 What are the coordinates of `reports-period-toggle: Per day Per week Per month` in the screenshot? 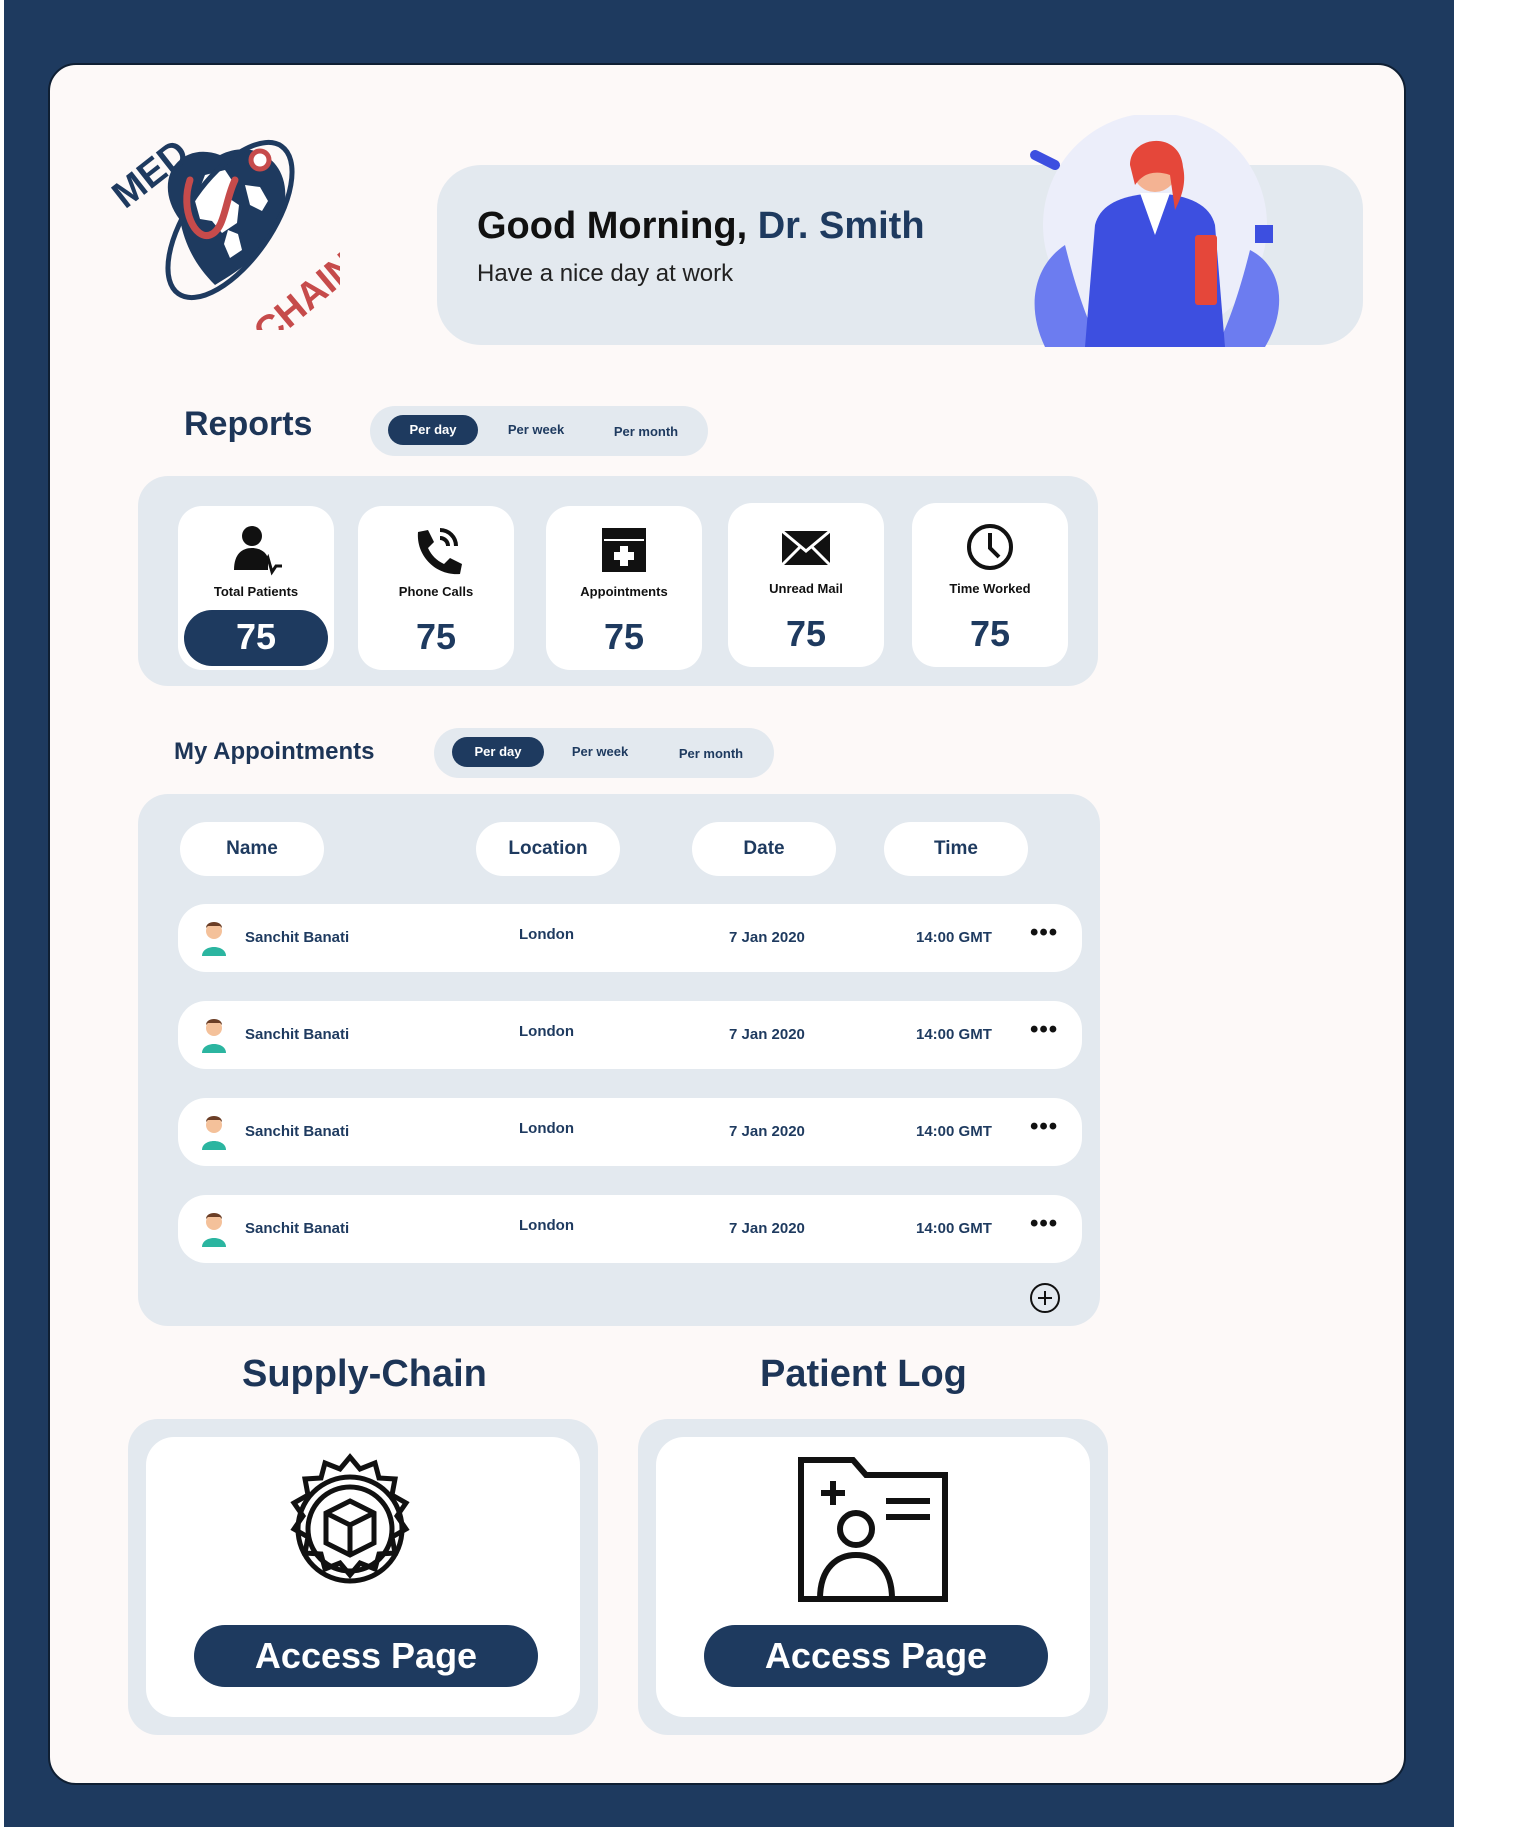 It's located at (539, 431).